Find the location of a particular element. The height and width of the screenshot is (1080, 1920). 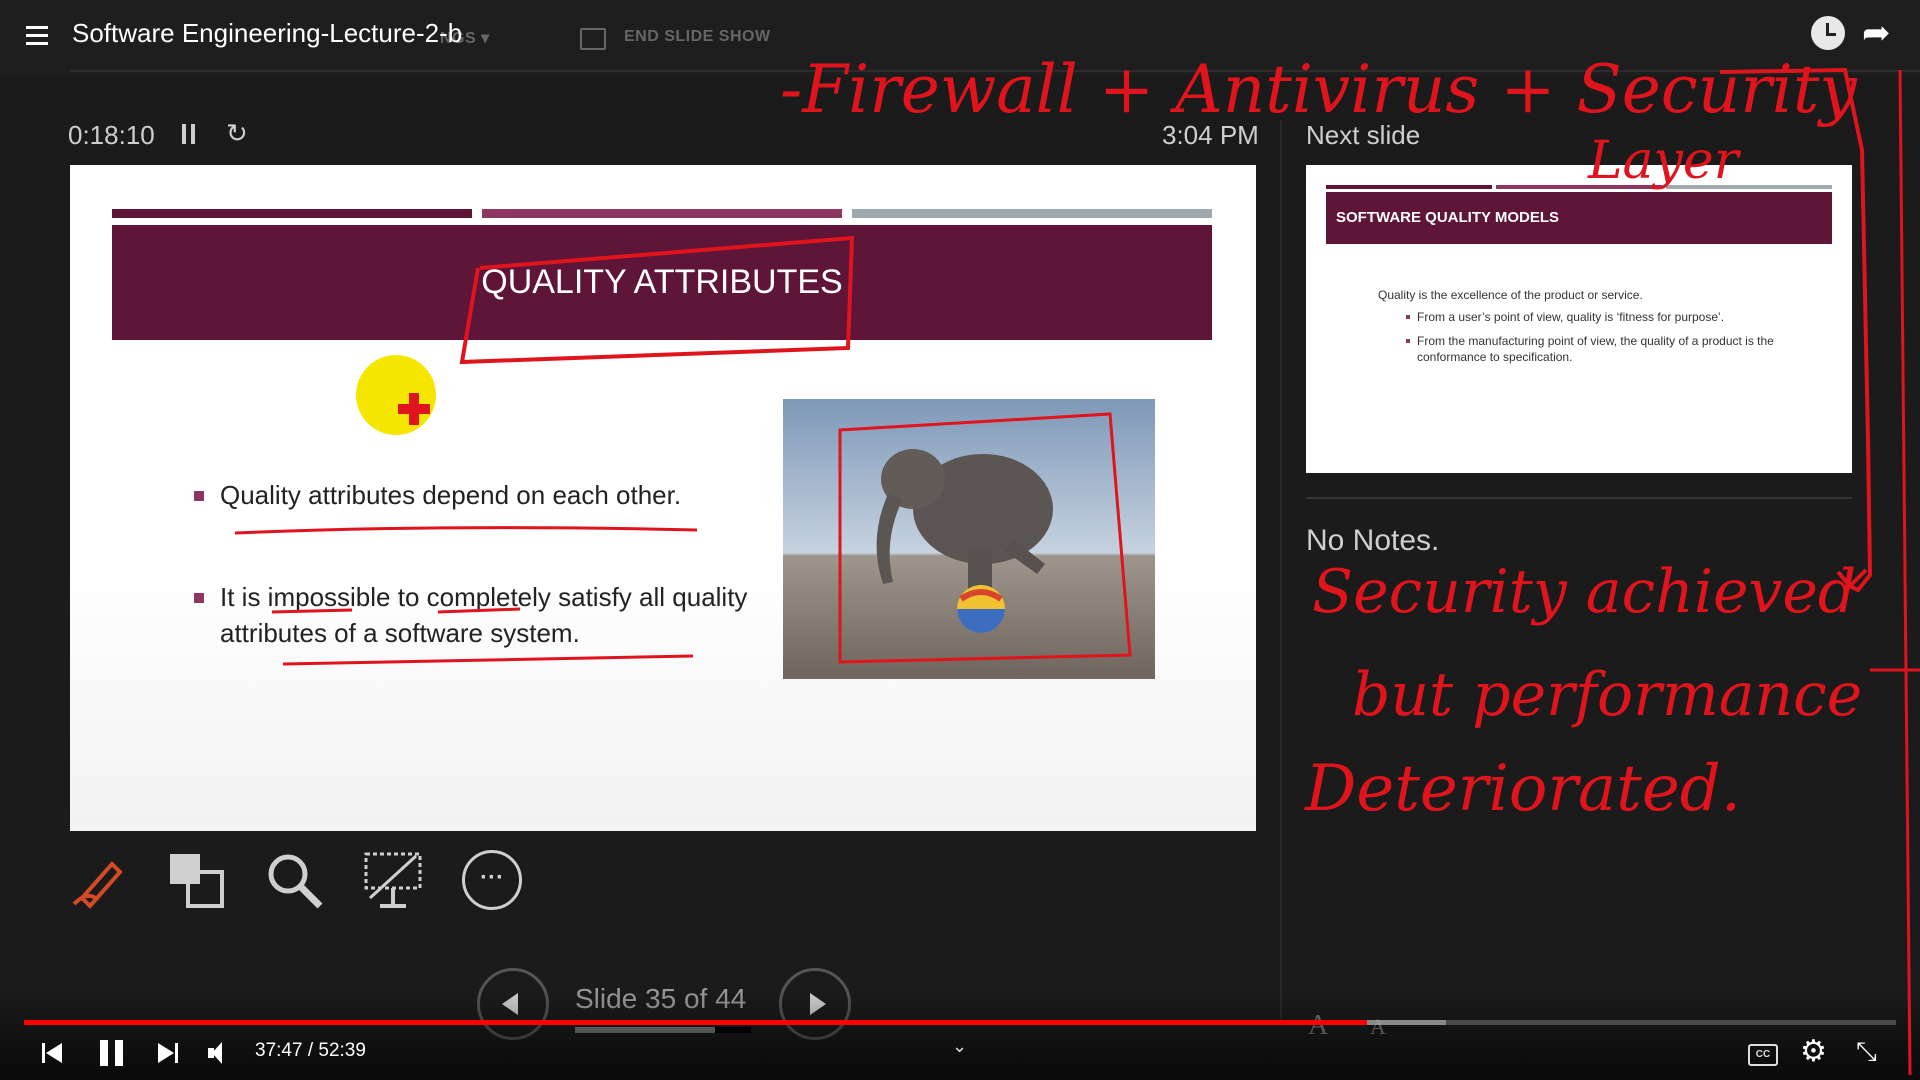

elephant-on-ball-image is located at coordinates (969, 539).